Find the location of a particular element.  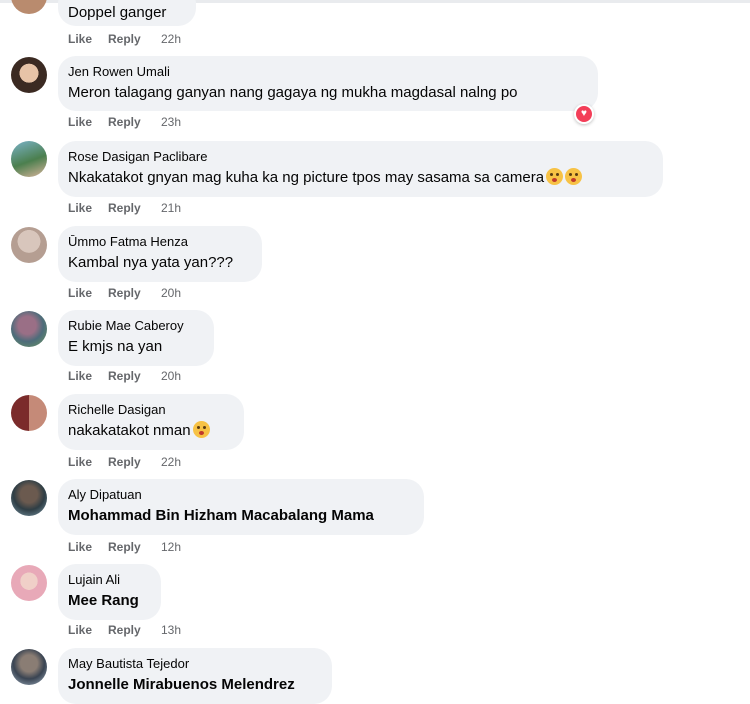

comment-timestamp: 21h is located at coordinates (171, 208).